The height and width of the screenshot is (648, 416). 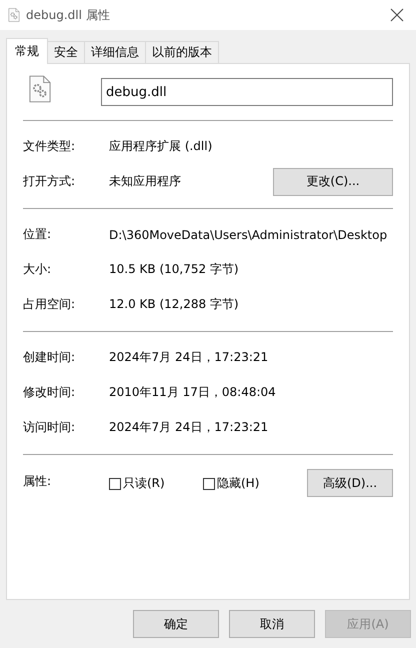 What do you see at coordinates (49, 304) in the screenshot?
I see `field-label: 占用空间:` at bounding box center [49, 304].